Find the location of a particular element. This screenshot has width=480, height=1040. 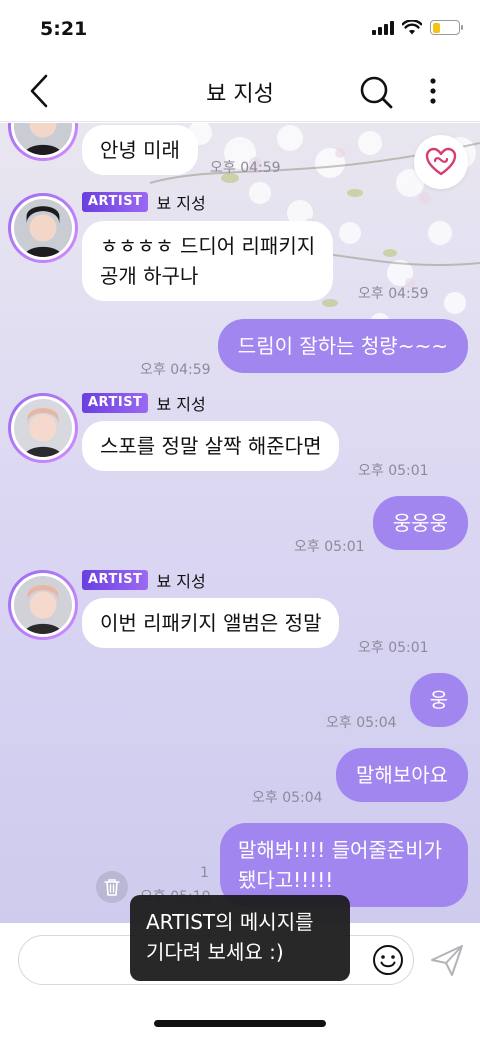

message-bubble: 안녕 미래 is located at coordinates (140, 150).